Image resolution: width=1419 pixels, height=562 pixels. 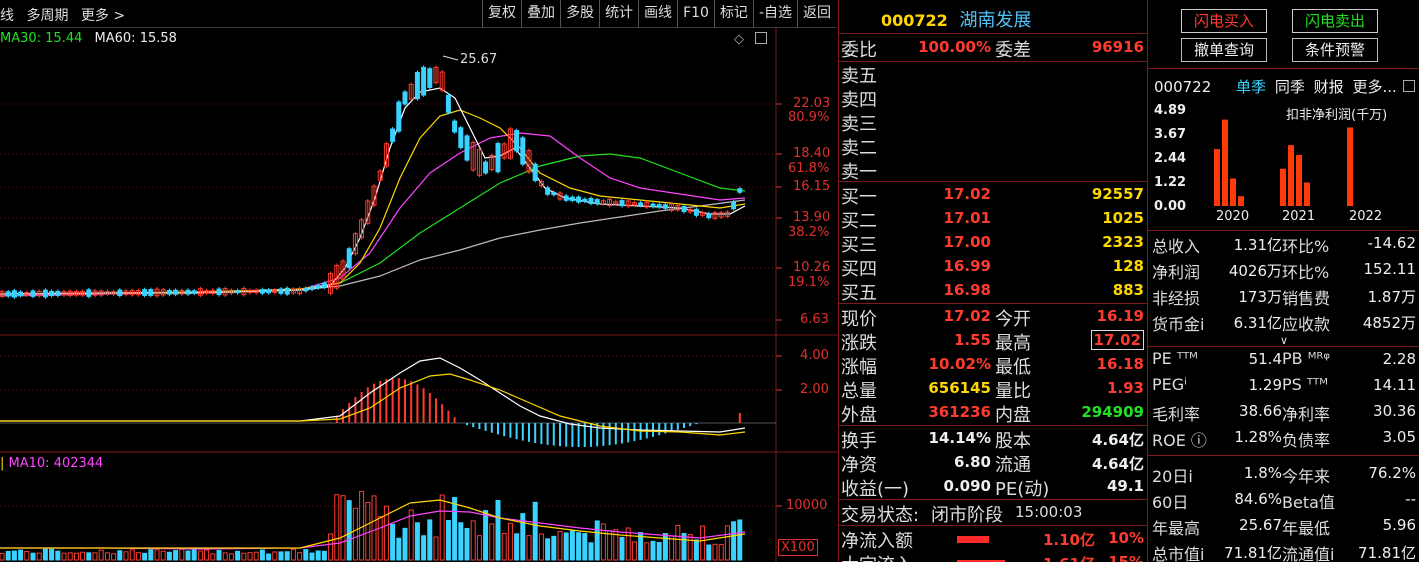 What do you see at coordinates (992, 540) in the screenshot?
I see `flow-row: 净流入额 1.10亿 10%` at bounding box center [992, 540].